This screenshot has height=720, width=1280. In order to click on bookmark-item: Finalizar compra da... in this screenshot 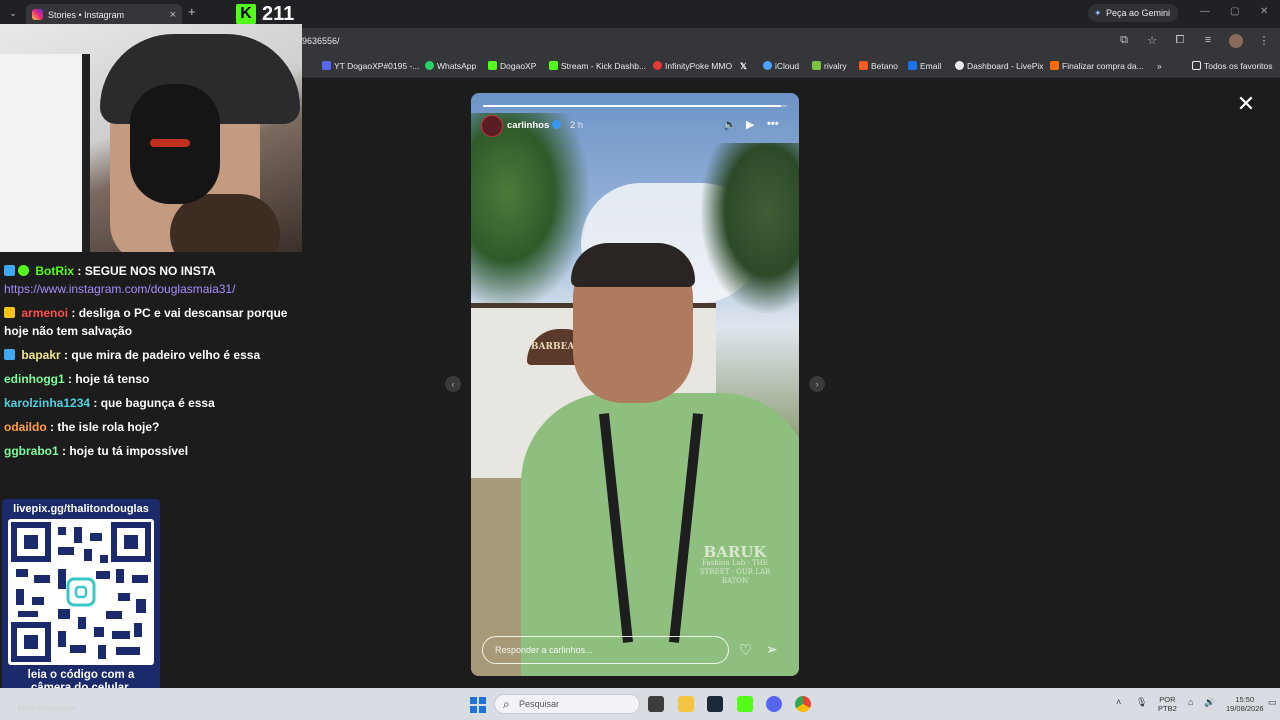, I will do `click(1097, 66)`.